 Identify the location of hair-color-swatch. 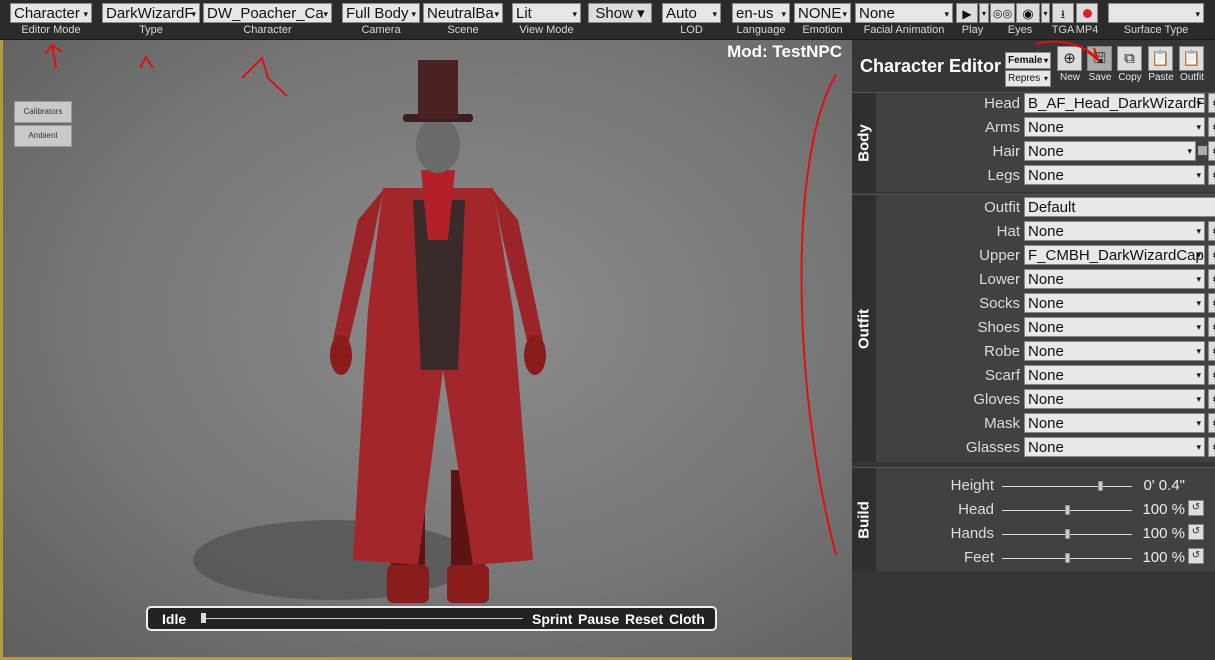
(1202, 150).